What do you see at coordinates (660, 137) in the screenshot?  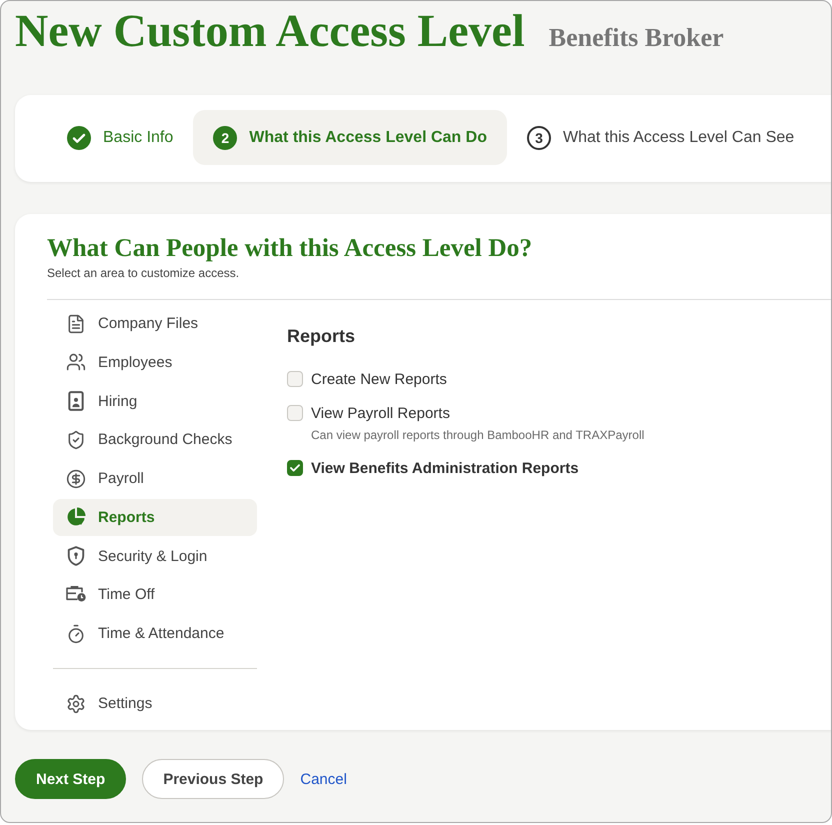 I see `step-tab: 3 What this Access Level Can See` at bounding box center [660, 137].